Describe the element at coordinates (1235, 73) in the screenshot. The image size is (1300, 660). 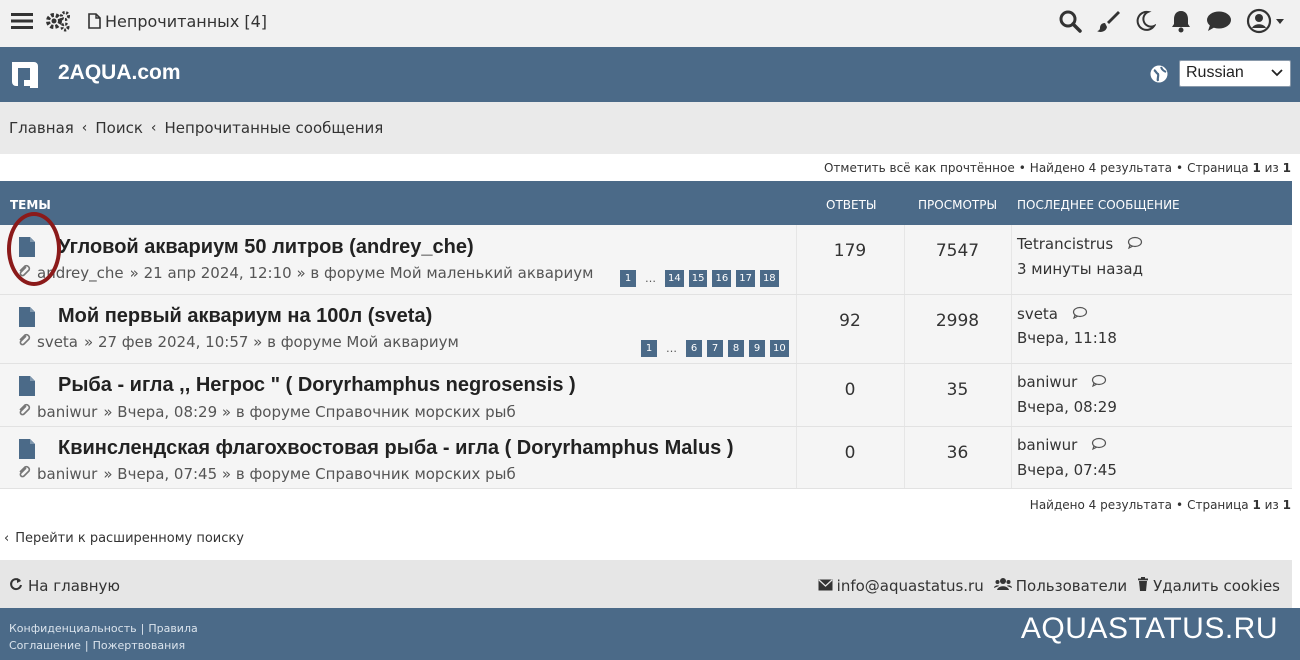
I see `language-select: Russian` at that location.